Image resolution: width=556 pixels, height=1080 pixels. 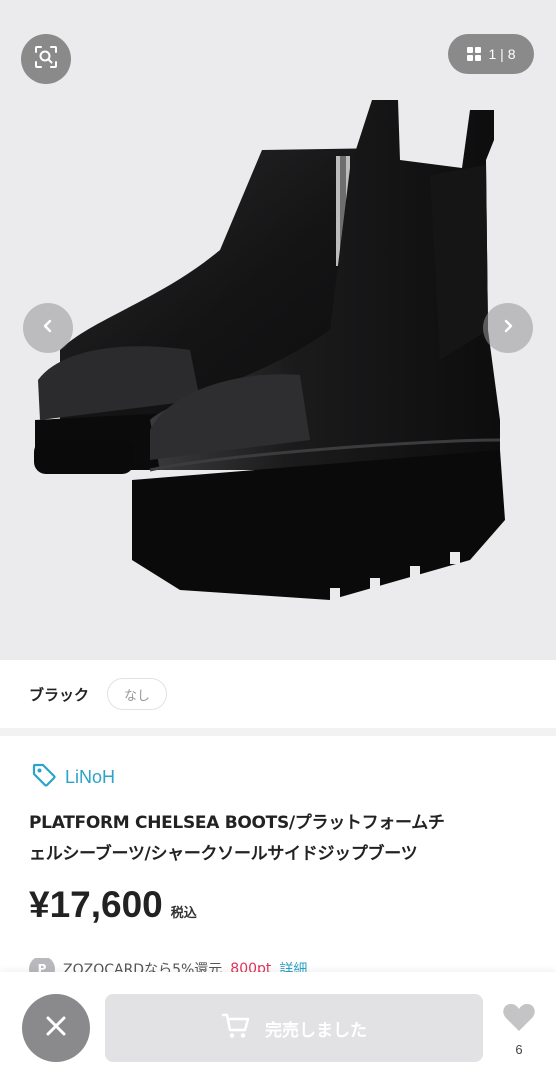 What do you see at coordinates (519, 1049) in the screenshot?
I see `favorite-count: 6` at bounding box center [519, 1049].